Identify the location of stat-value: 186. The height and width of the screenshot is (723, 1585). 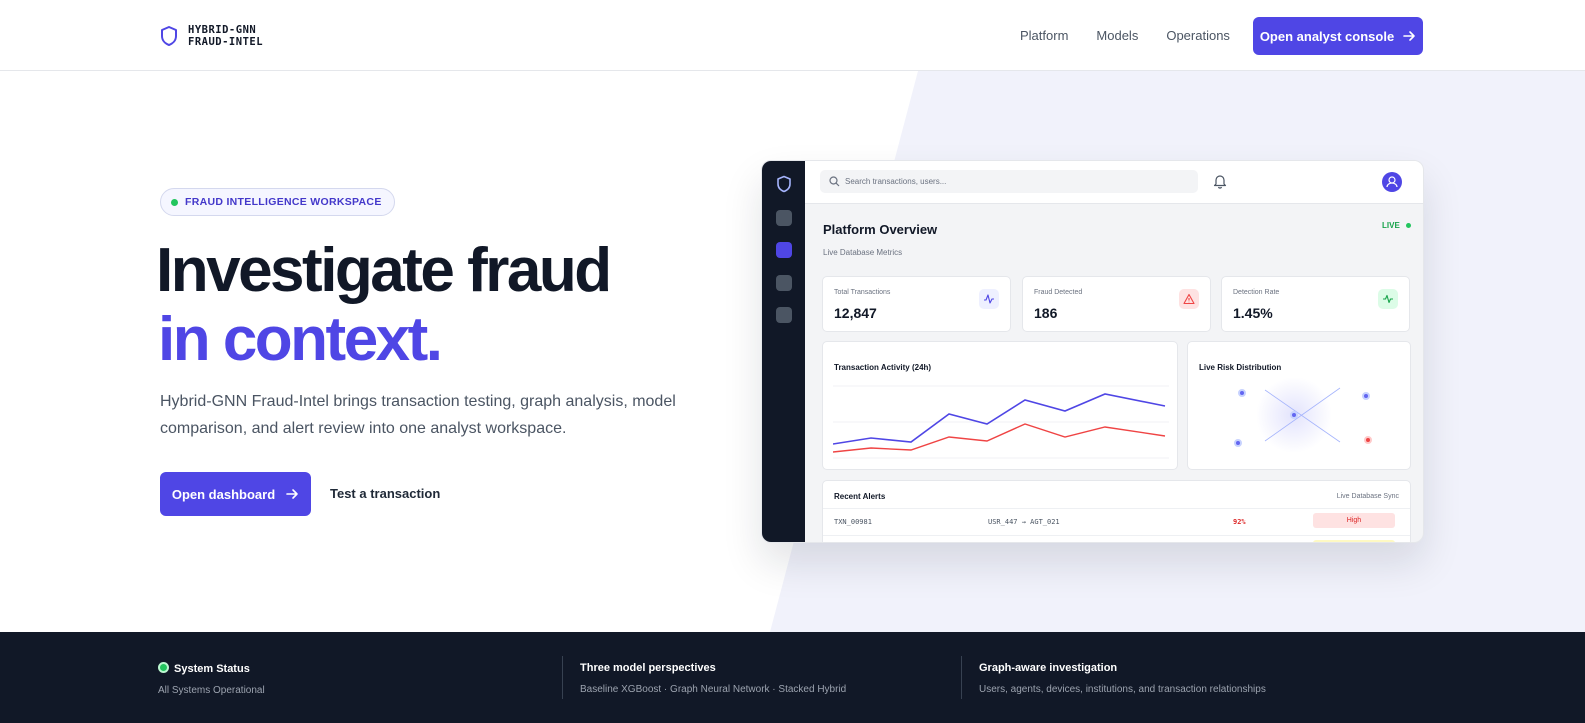
(1046, 313).